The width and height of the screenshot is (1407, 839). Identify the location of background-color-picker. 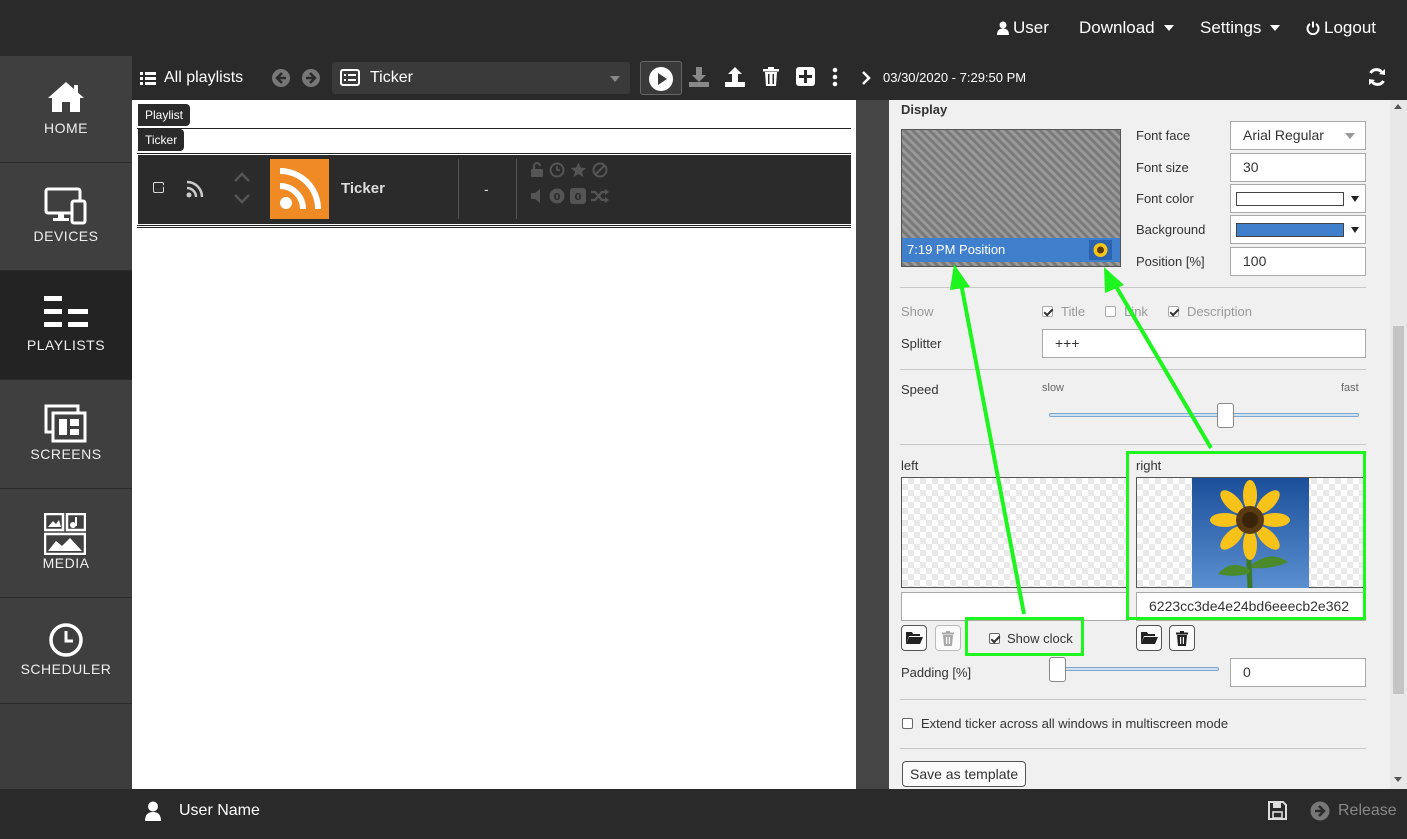
(1298, 229).